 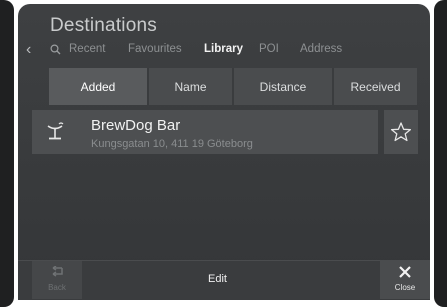 I want to click on nav-recent: Recent, so click(x=87, y=49).